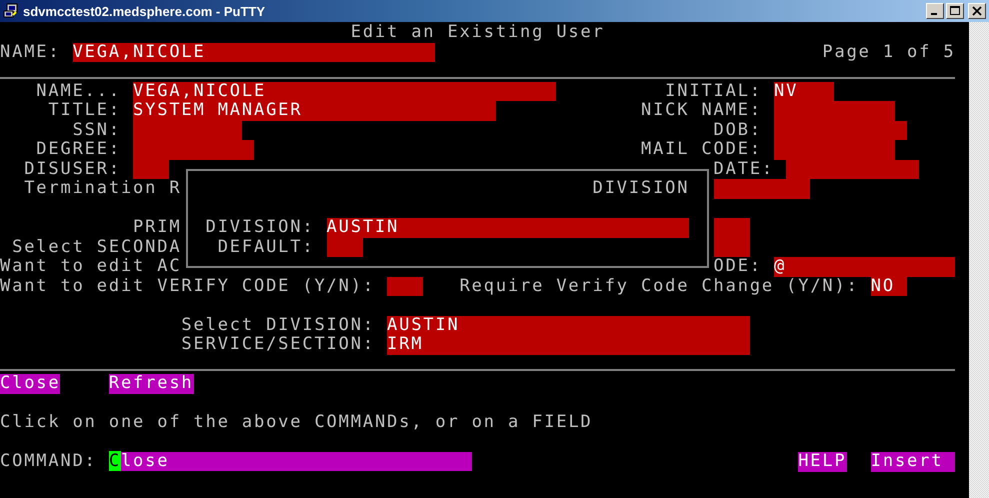 Image resolution: width=989 pixels, height=498 pixels. What do you see at coordinates (701, 150) in the screenshot?
I see `field-label: MAIL CODE:` at bounding box center [701, 150].